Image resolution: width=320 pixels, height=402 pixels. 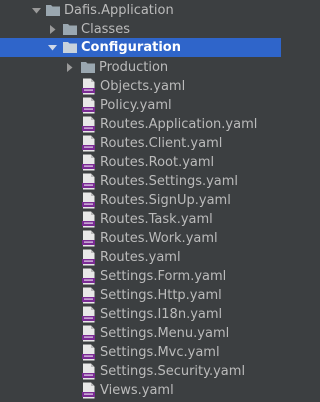 I want to click on tree-file-item: Settings.I18n.yaml, so click(x=140, y=314).